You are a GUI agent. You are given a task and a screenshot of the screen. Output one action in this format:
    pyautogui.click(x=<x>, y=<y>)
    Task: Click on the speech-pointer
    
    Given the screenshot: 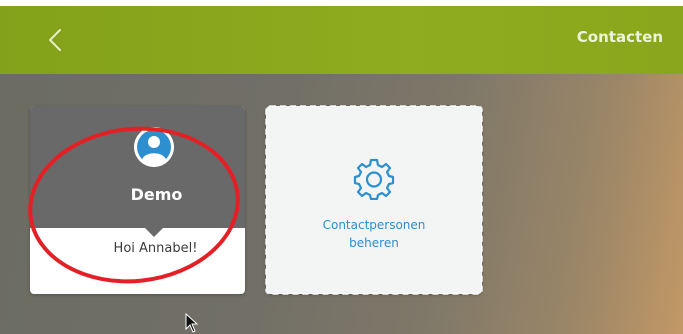 What is the action you would take?
    pyautogui.click(x=154, y=232)
    